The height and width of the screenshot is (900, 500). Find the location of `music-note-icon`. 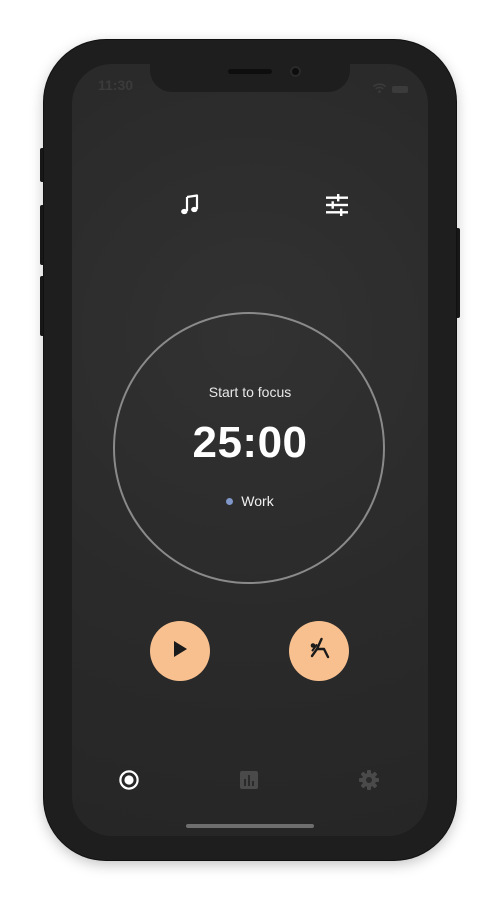

music-note-icon is located at coordinates (190, 207).